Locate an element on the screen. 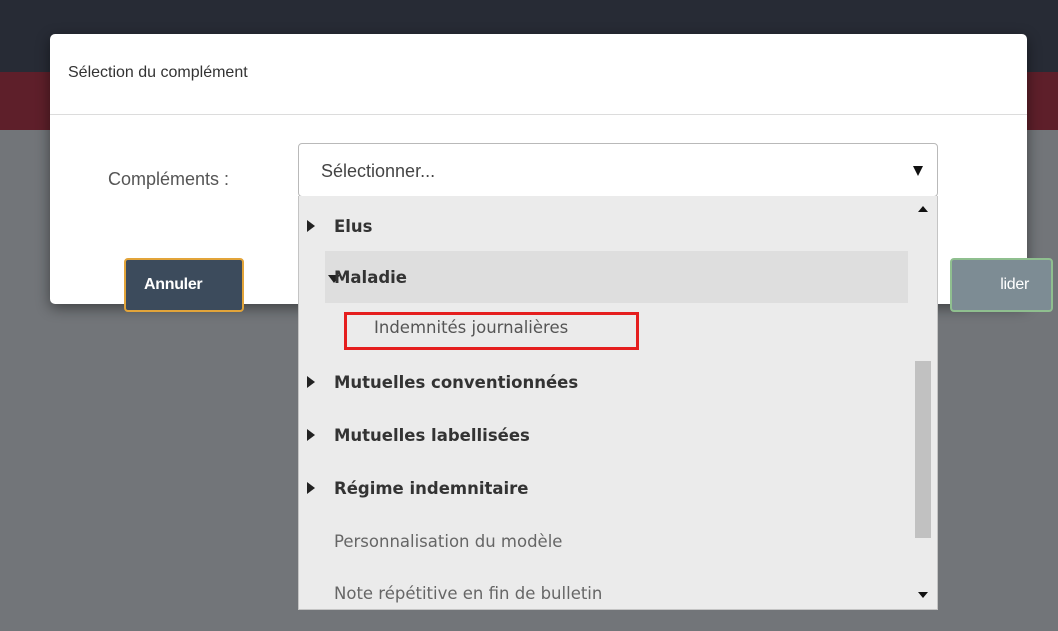 Image resolution: width=1058 pixels, height=631 pixels. dropdown-option-note-repetitive: Note répétitive en fin de bulletin is located at coordinates (603, 588).